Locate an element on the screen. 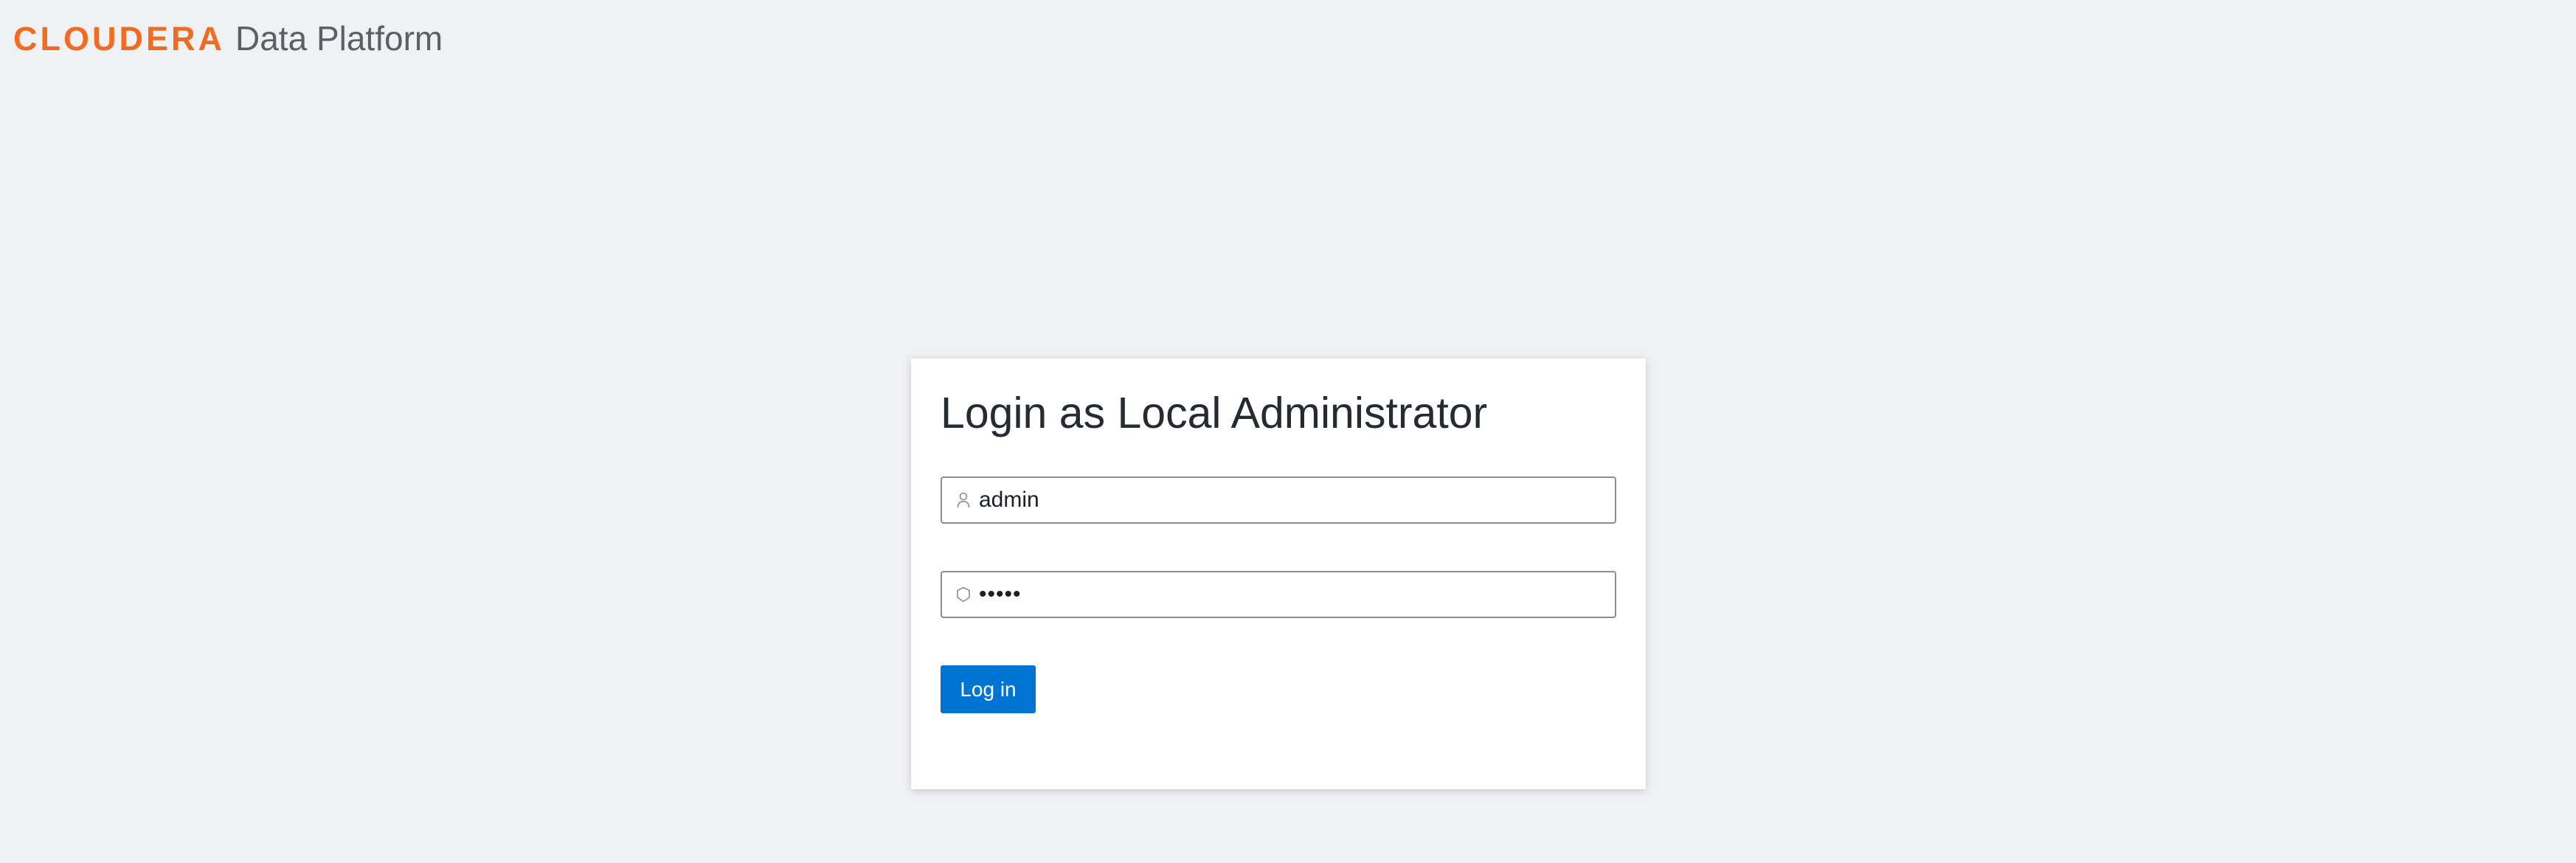 Image resolution: width=2576 pixels, height=863 pixels. username-field is located at coordinates (1279, 500).